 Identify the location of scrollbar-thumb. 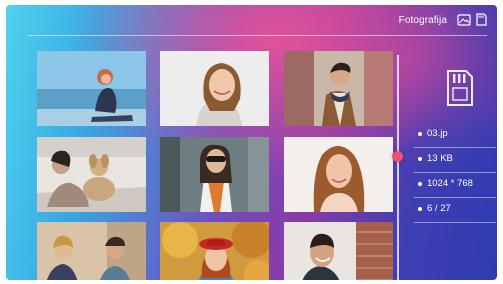
(397, 156).